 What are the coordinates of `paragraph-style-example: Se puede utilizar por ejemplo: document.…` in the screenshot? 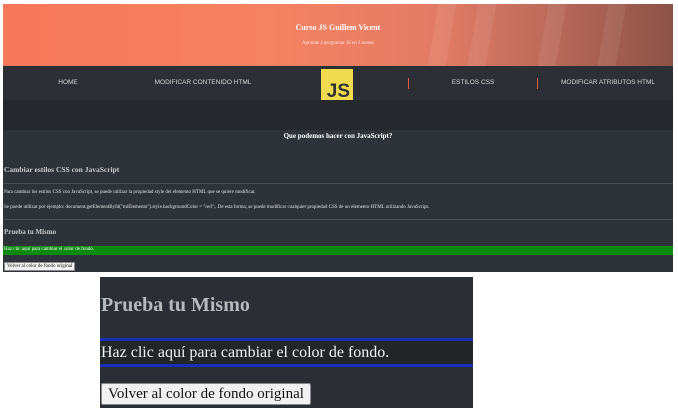 It's located at (217, 207).